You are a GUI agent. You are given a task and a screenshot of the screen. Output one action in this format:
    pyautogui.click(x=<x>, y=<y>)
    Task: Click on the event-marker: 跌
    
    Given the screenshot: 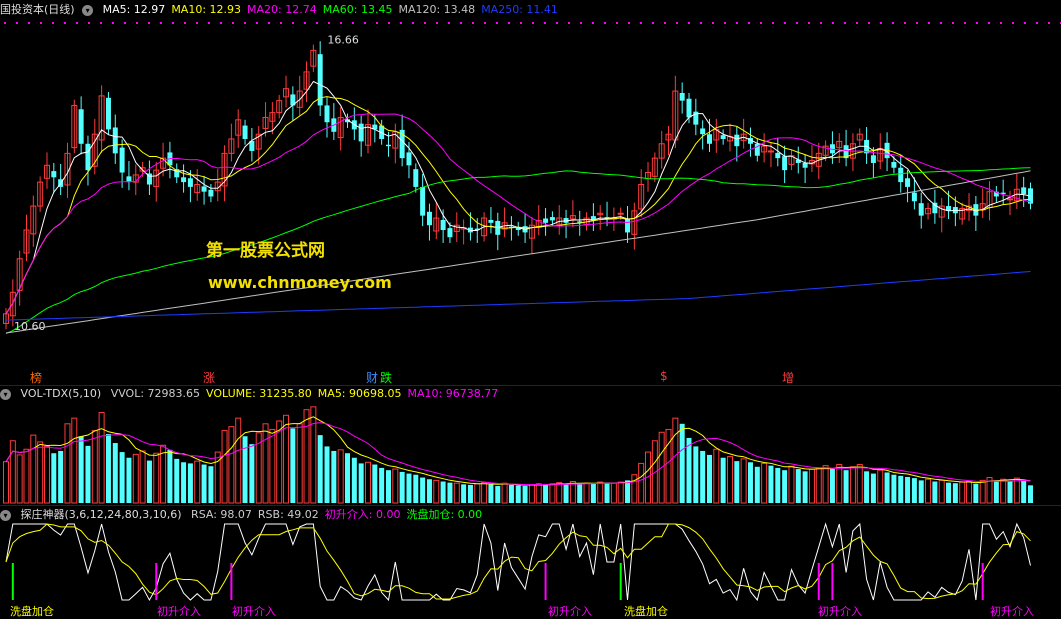 What is the action you would take?
    pyautogui.click(x=386, y=377)
    